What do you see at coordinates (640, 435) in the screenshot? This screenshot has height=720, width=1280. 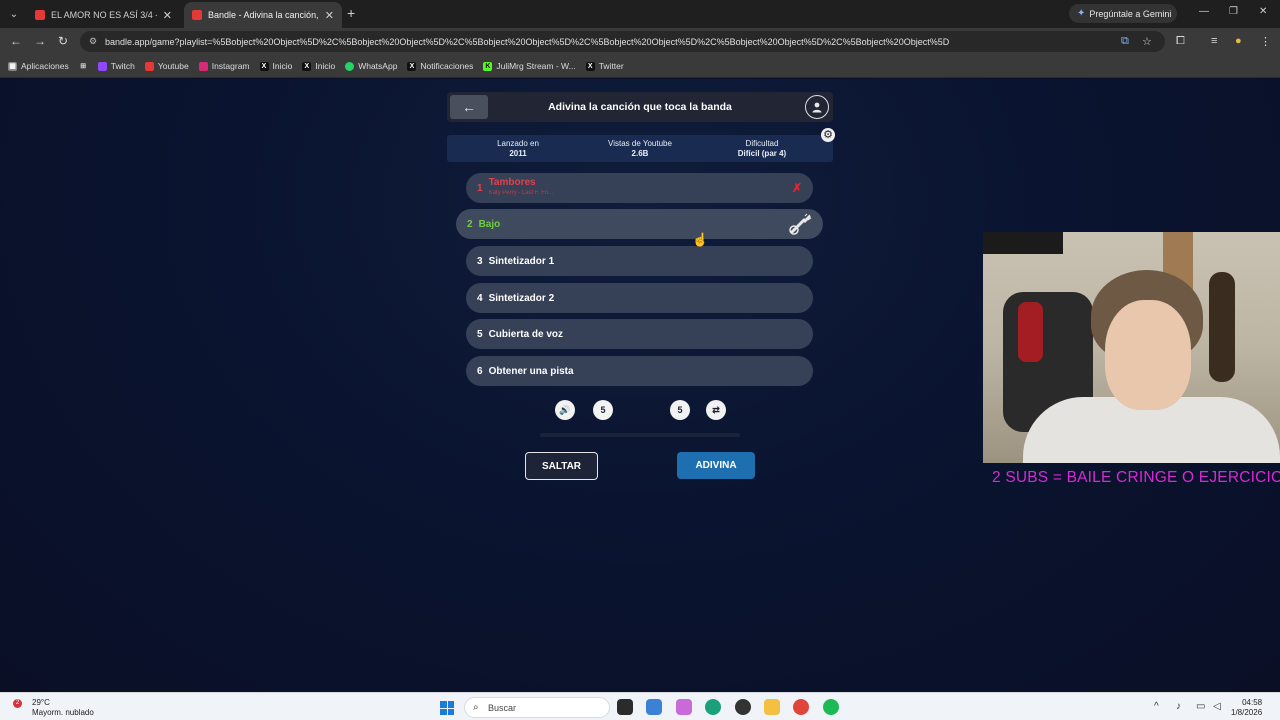 I see `playback-progress-bar` at bounding box center [640, 435].